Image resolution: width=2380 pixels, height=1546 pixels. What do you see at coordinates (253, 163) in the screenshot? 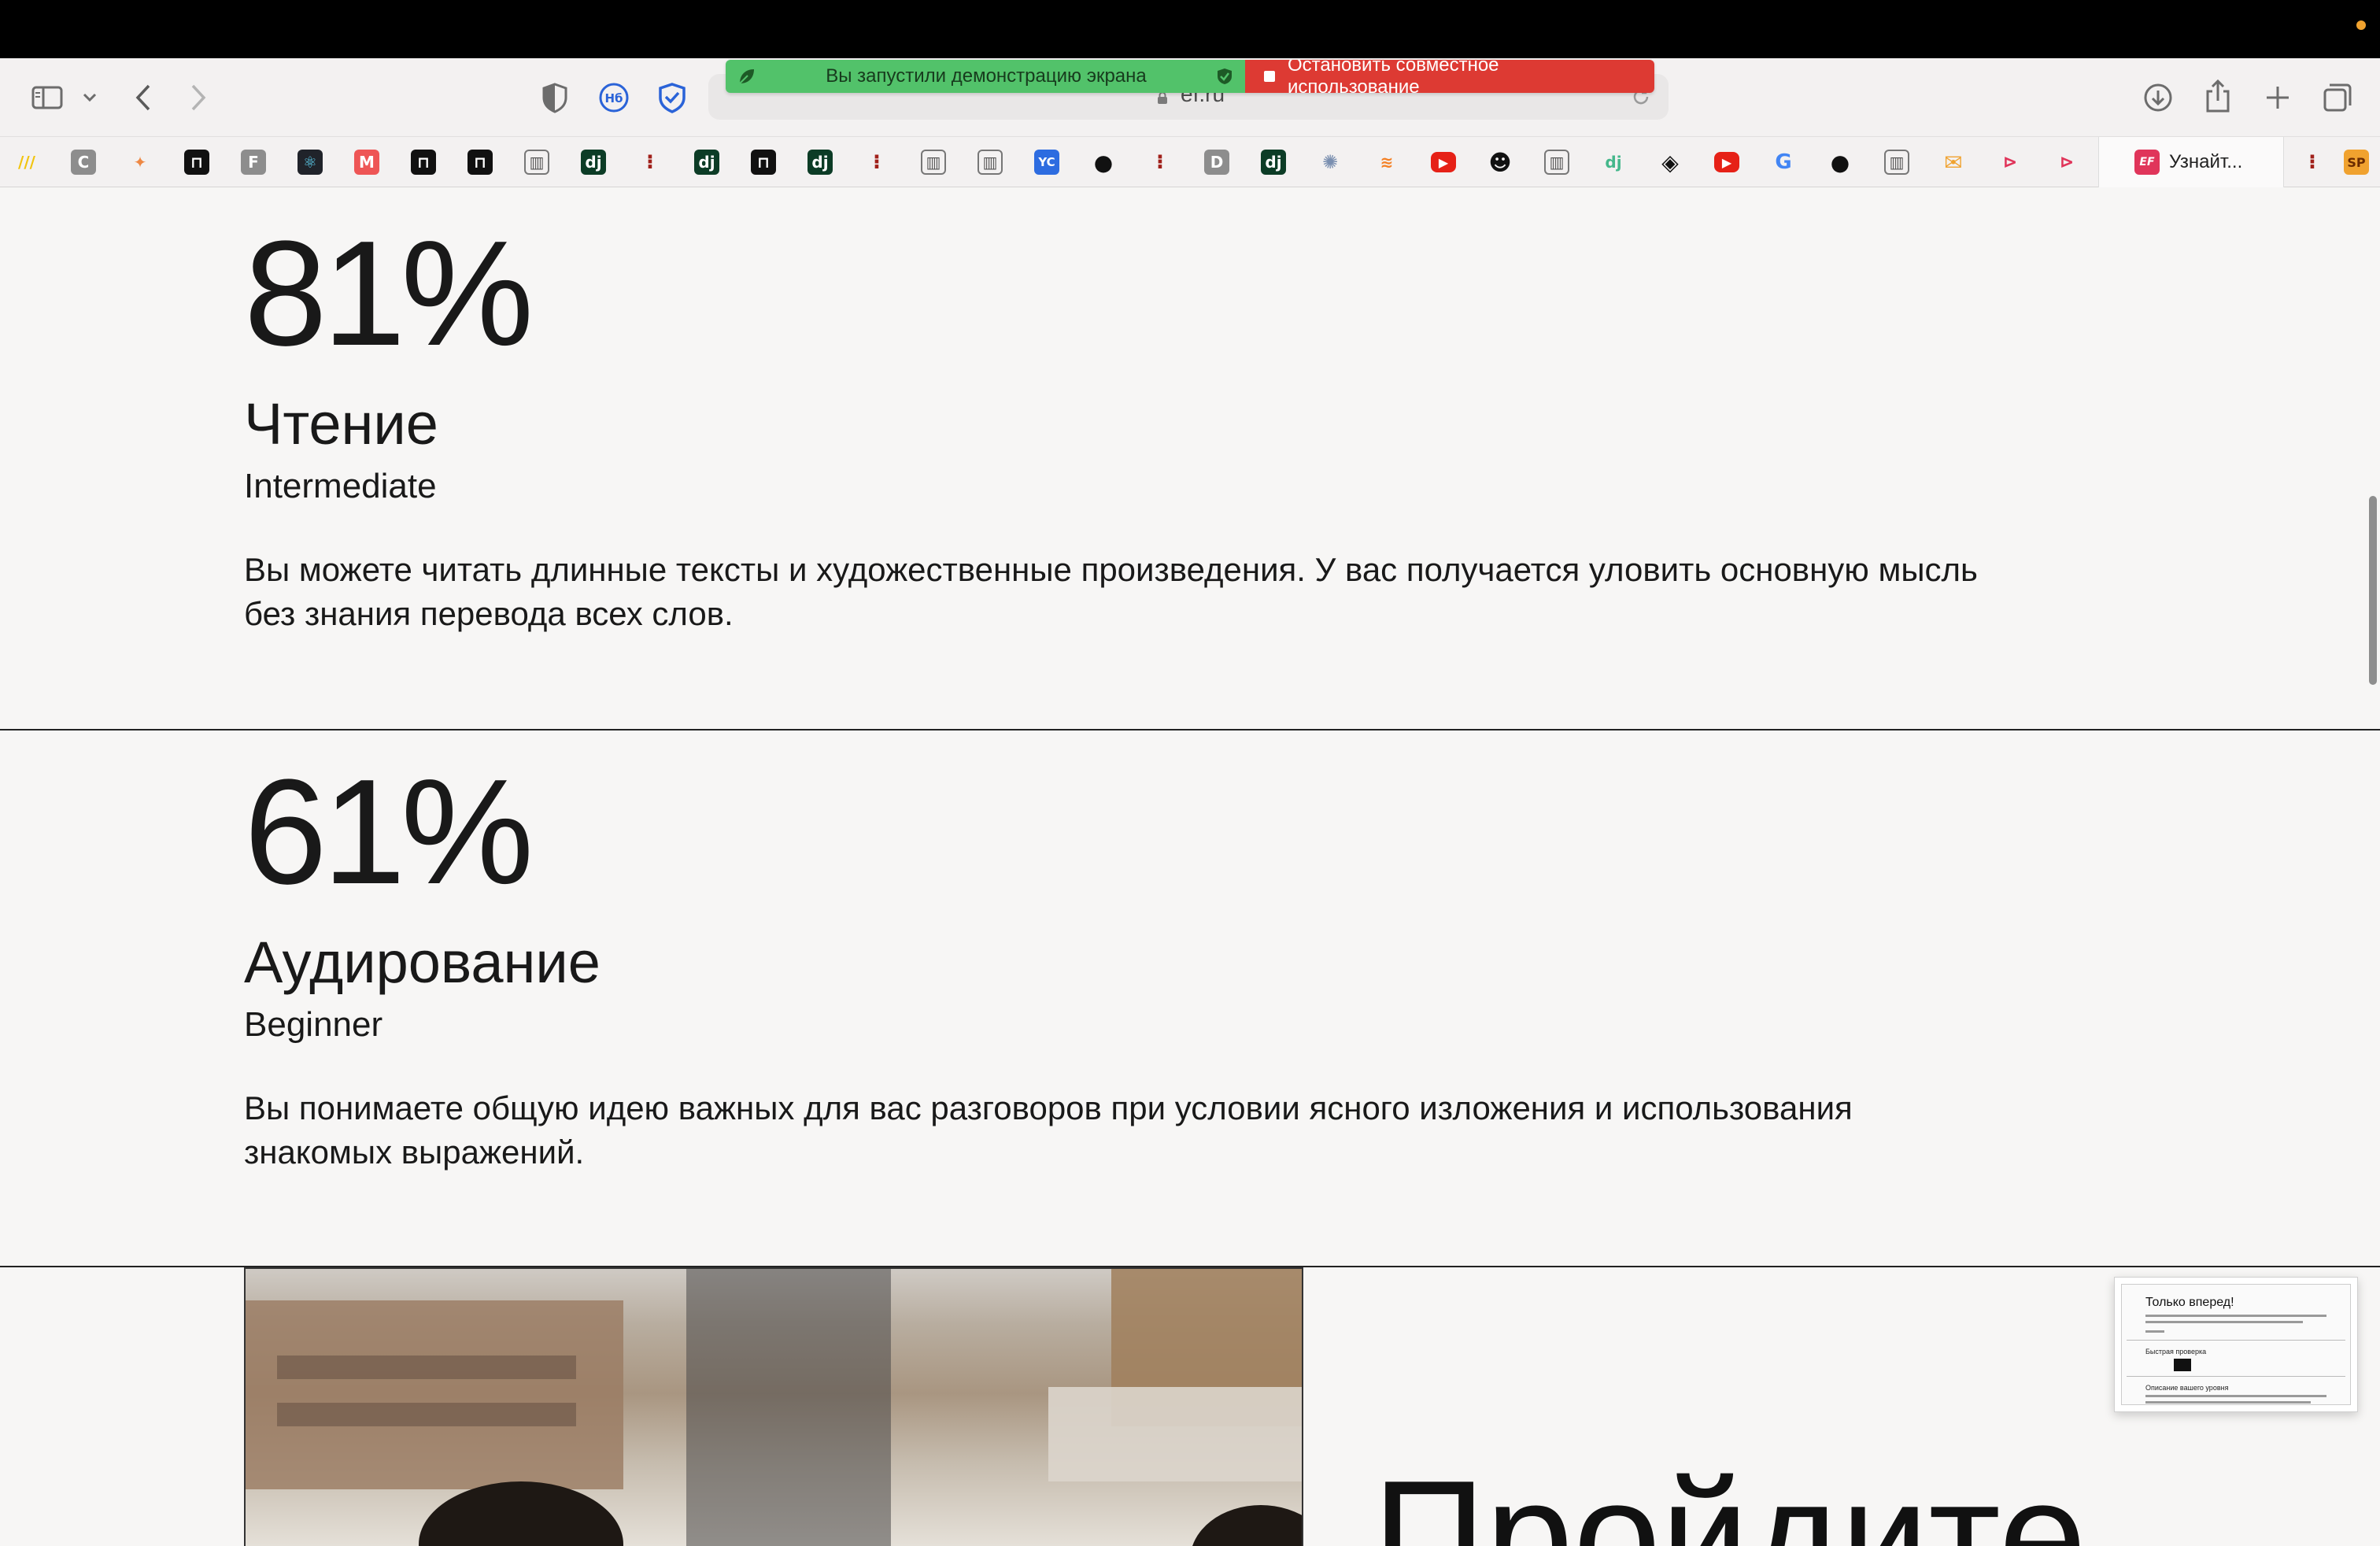
I see `bookmark-f-icon: F` at bounding box center [253, 163].